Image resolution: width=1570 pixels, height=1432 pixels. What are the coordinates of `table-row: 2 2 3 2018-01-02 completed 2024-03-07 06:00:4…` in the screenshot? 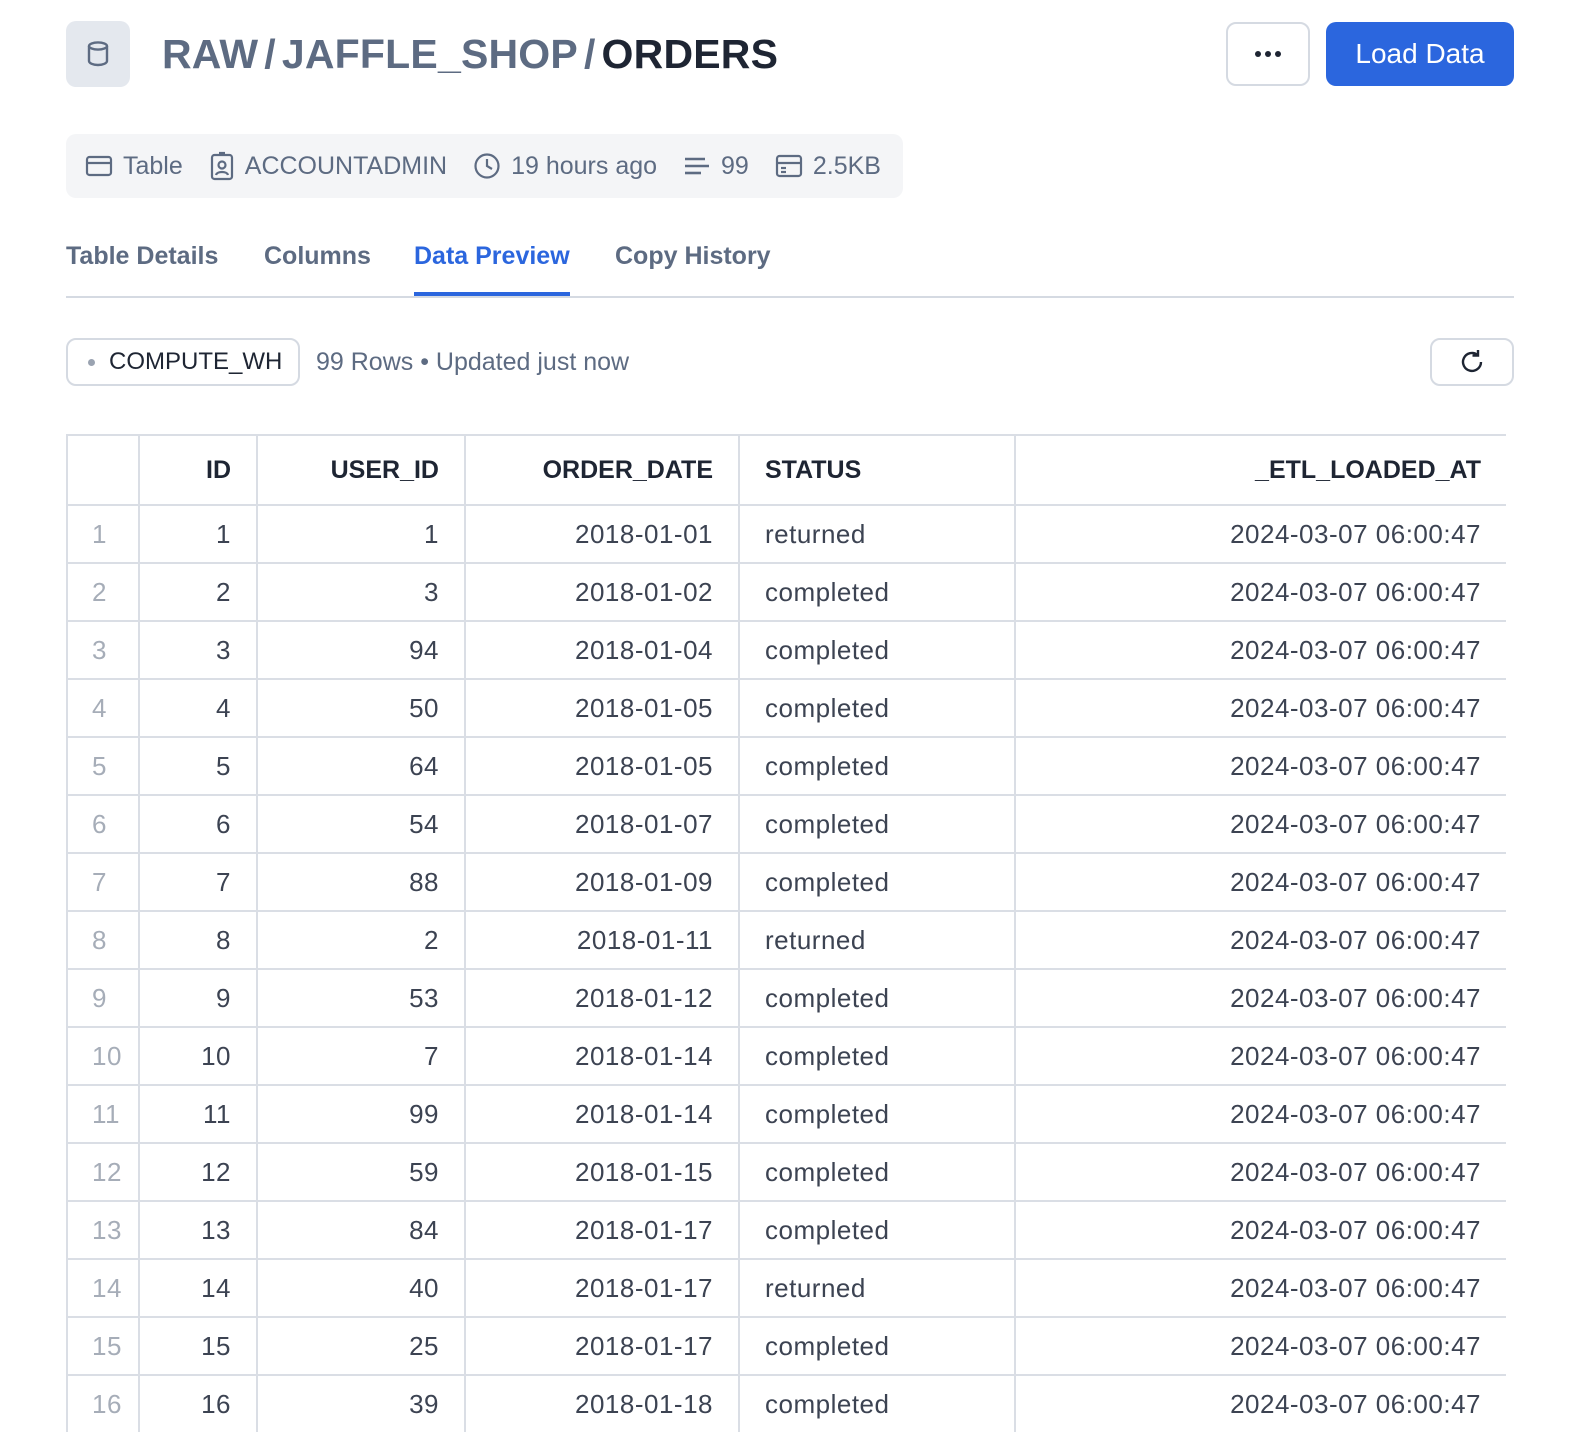 It's located at (786, 592).